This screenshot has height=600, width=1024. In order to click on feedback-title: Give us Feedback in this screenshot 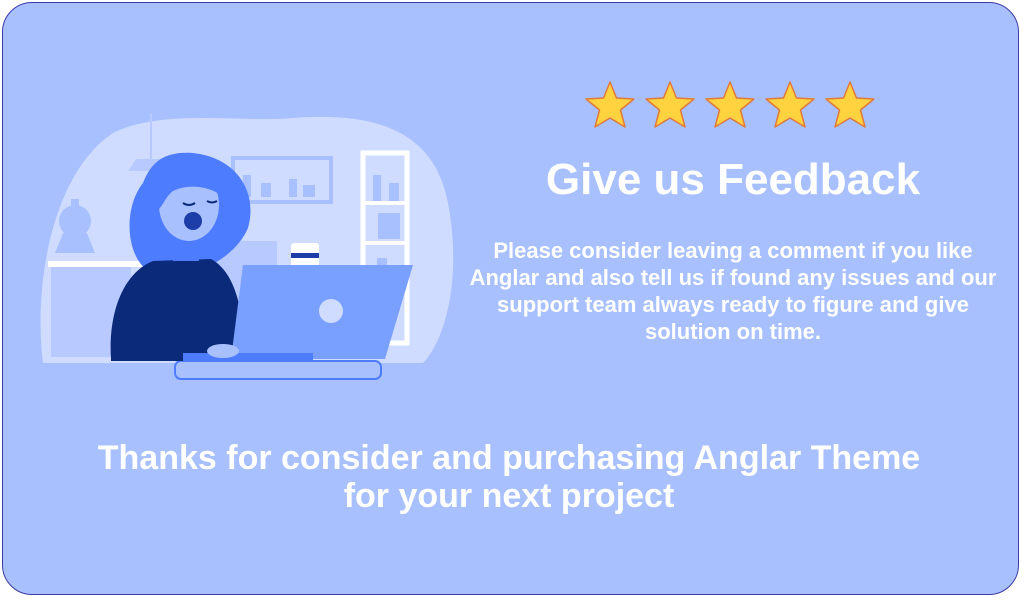, I will do `click(733, 179)`.